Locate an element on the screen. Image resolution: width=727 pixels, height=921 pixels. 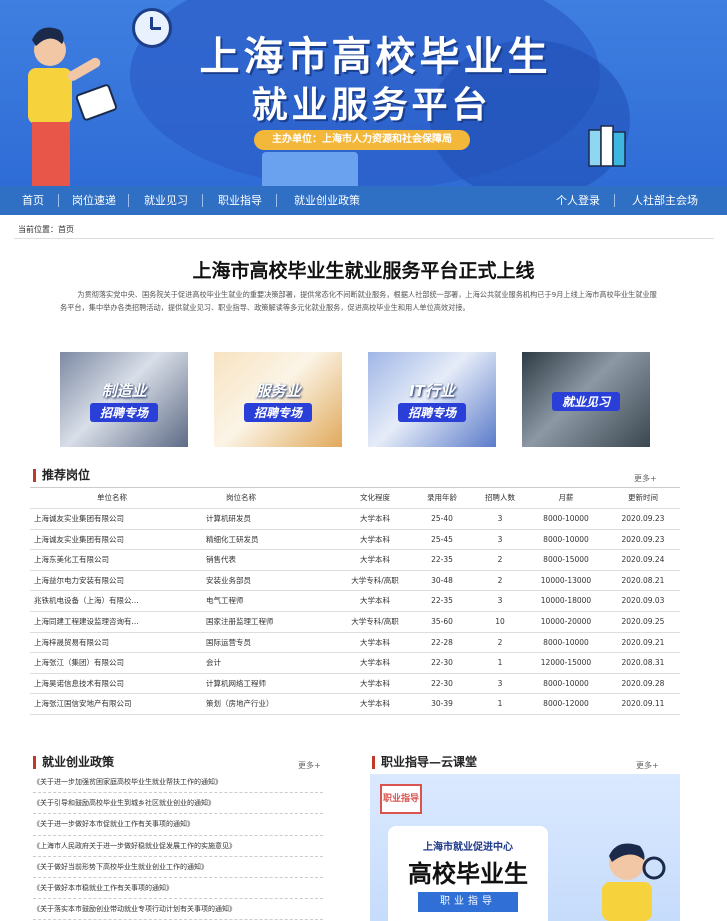
promo-card-label: 就业见习 is located at coordinates (586, 400).